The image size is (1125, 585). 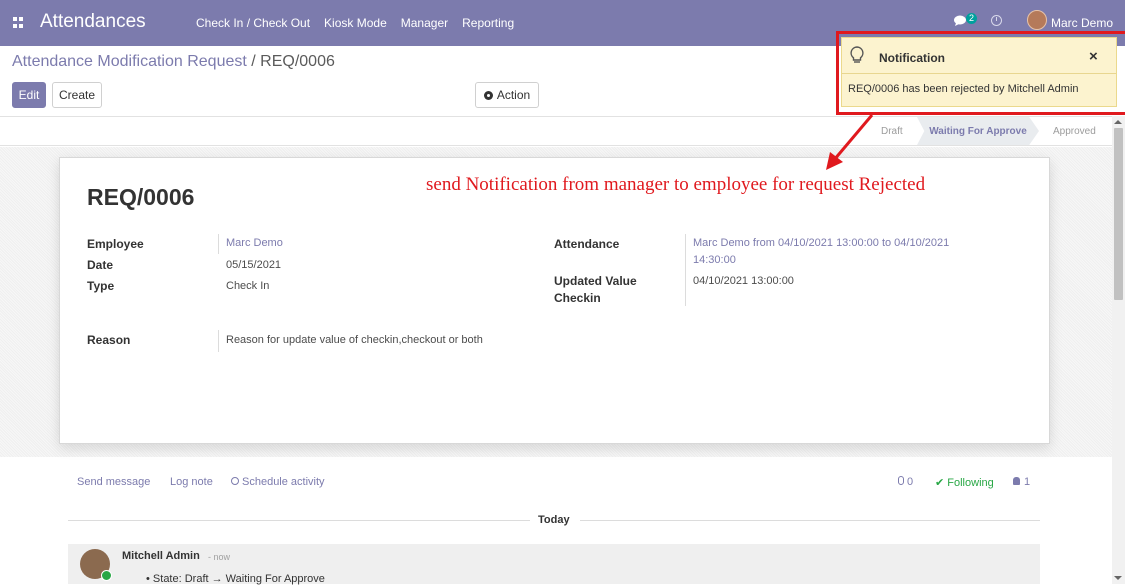 What do you see at coordinates (254, 265) in the screenshot?
I see `date-value: 05/15/2021` at bounding box center [254, 265].